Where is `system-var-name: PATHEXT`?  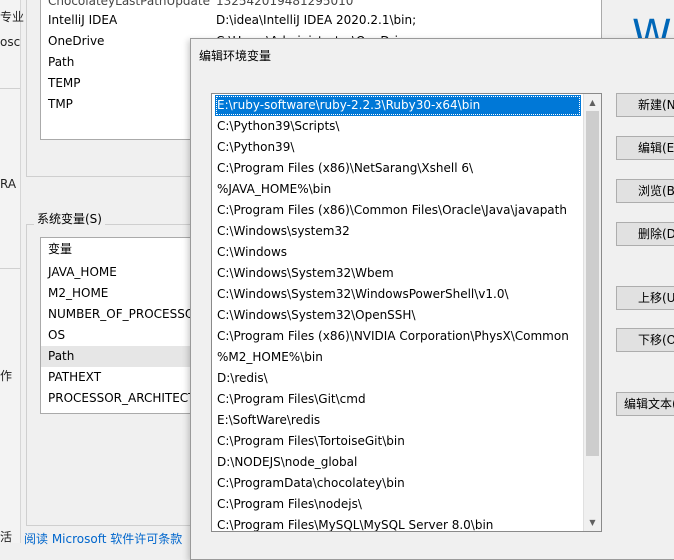 system-var-name: PATHEXT is located at coordinates (74, 377).